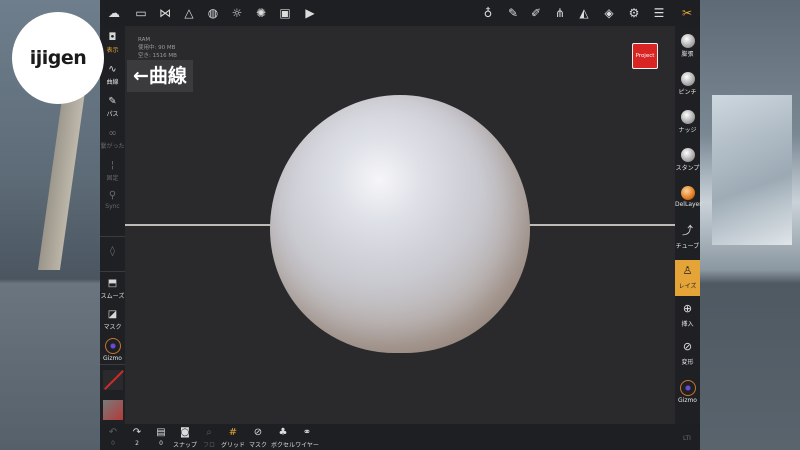  Describe the element at coordinates (687, 155) in the screenshot. I see `stamp-icon` at that location.